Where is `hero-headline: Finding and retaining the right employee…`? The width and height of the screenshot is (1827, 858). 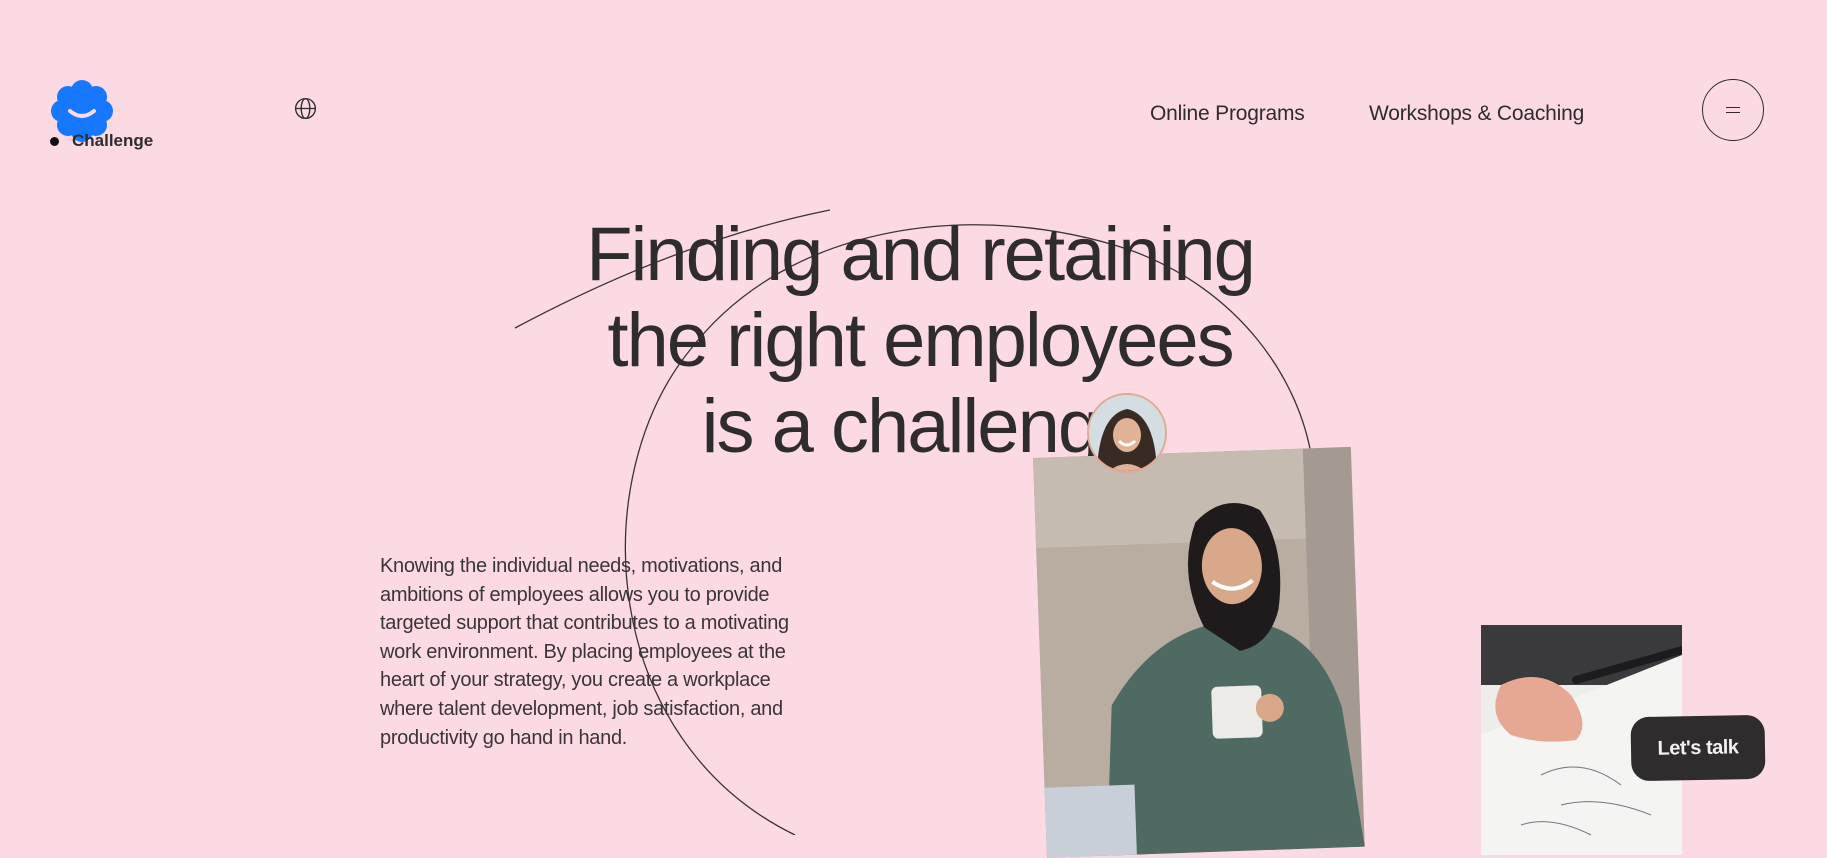
hero-headline: Finding and retaining the right employee… is located at coordinates (920, 341).